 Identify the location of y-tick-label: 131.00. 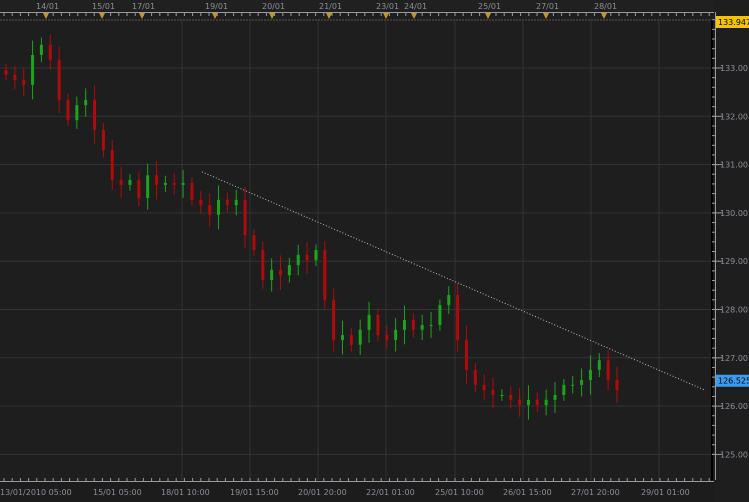
(734, 165).